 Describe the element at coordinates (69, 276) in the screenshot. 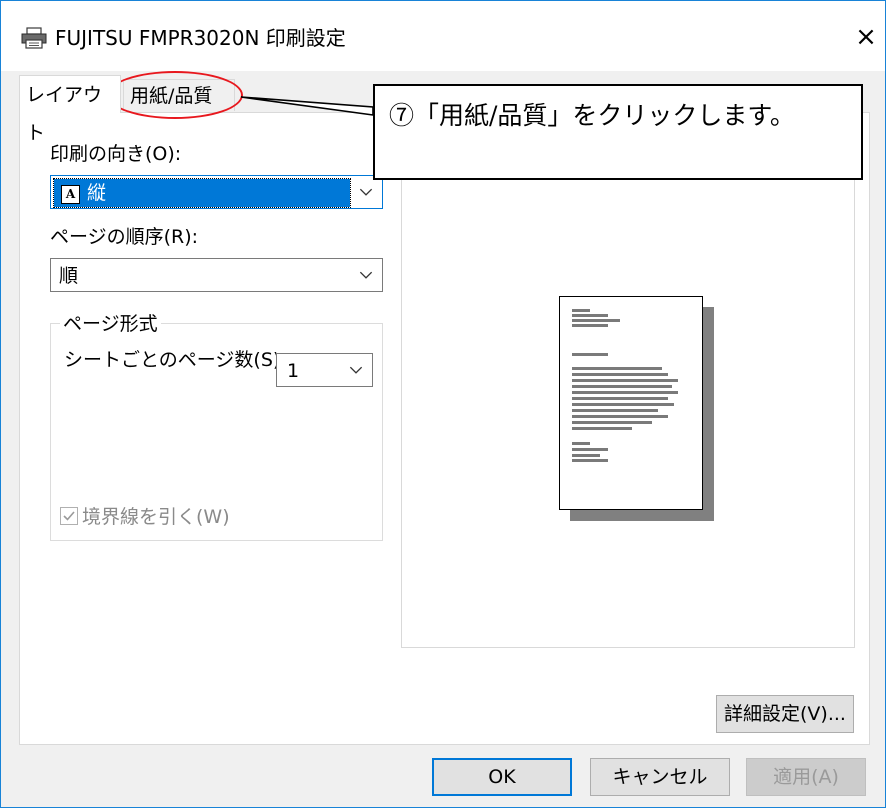

I see `page-order-value: 順` at that location.